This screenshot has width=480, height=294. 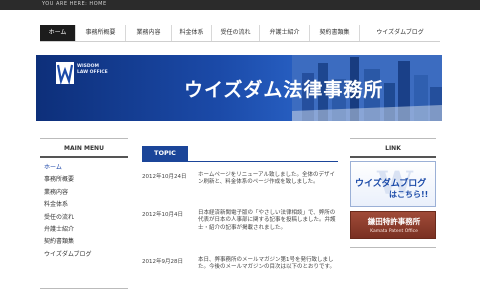 What do you see at coordinates (192, 33) in the screenshot?
I see `nav-item-fees: 料金体系` at bounding box center [192, 33].